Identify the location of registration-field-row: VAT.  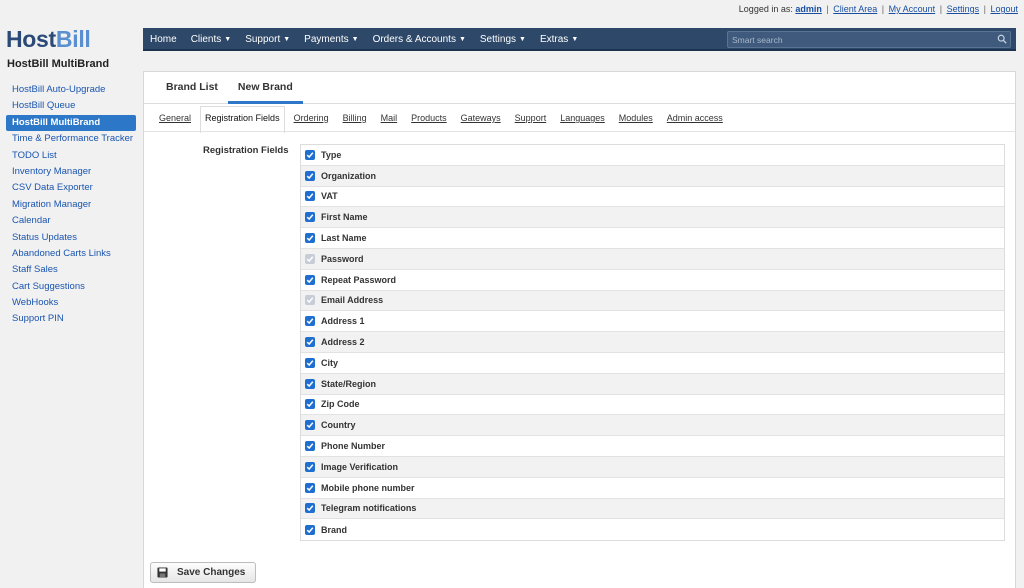
(652, 197).